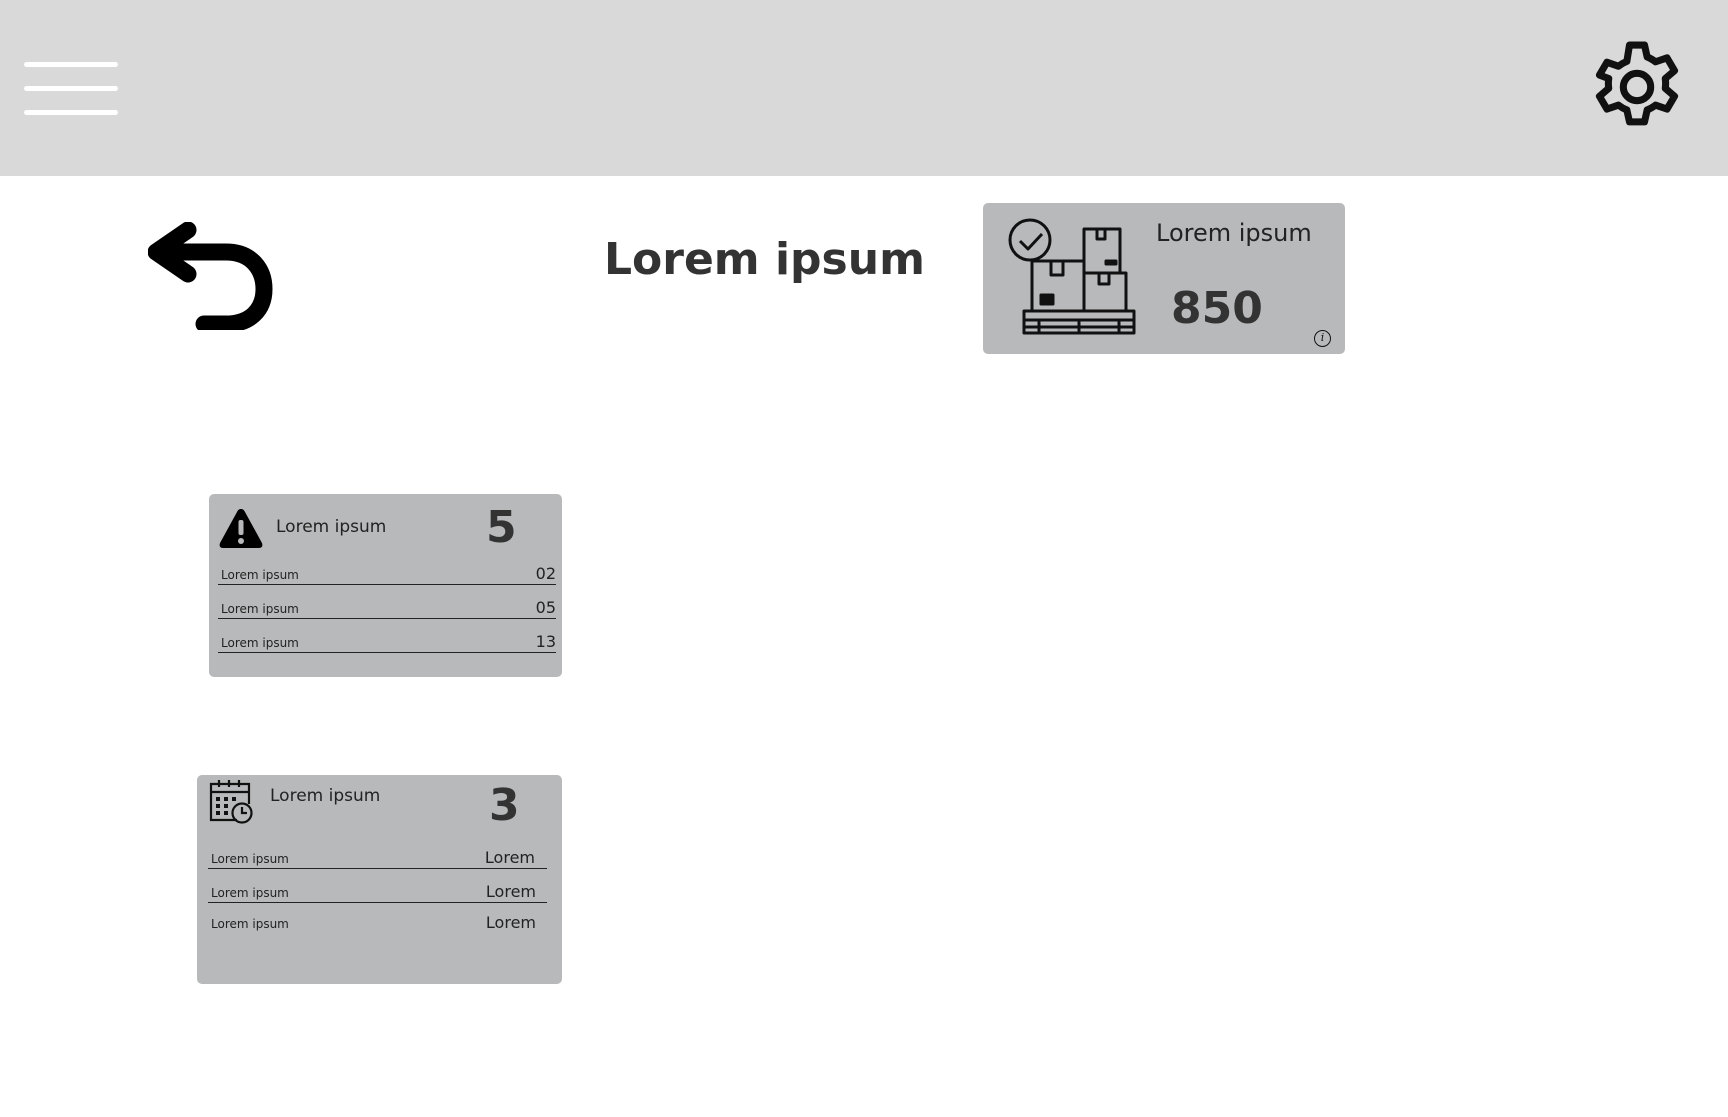 The width and height of the screenshot is (1728, 1117). What do you see at coordinates (211, 276) in the screenshot?
I see `undo-arrow-icon` at bounding box center [211, 276].